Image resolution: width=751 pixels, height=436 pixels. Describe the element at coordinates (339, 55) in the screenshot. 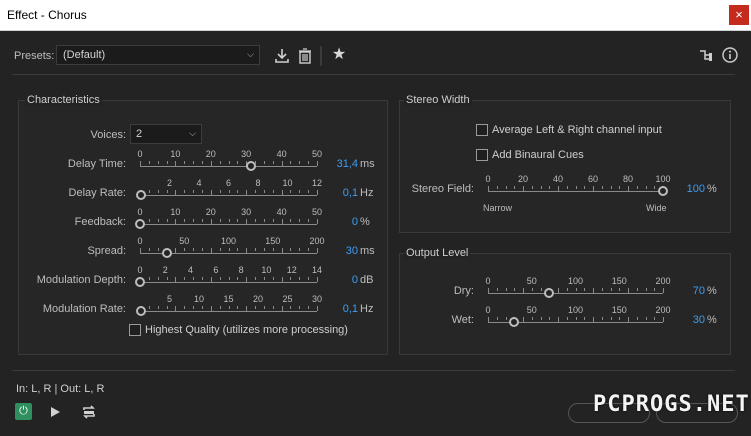

I see `favorite-star-icon: ★` at that location.